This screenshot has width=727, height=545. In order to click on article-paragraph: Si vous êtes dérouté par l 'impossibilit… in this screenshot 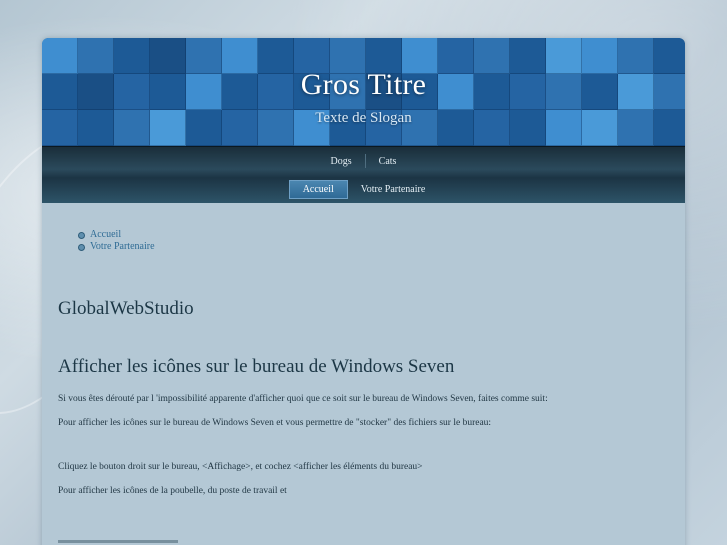, I will do `click(303, 399)`.